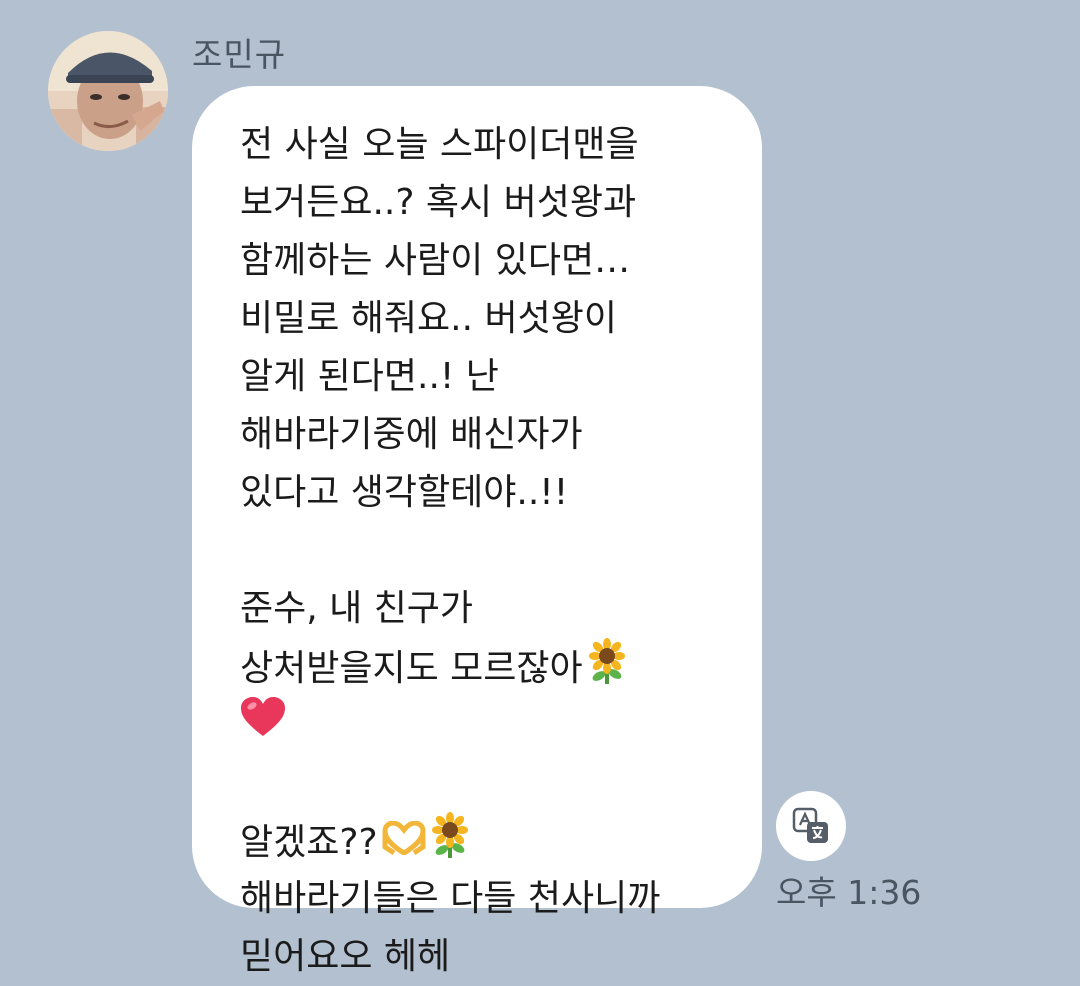  I want to click on message-text: 상처받을지도 모르잖아, so click(411, 668).